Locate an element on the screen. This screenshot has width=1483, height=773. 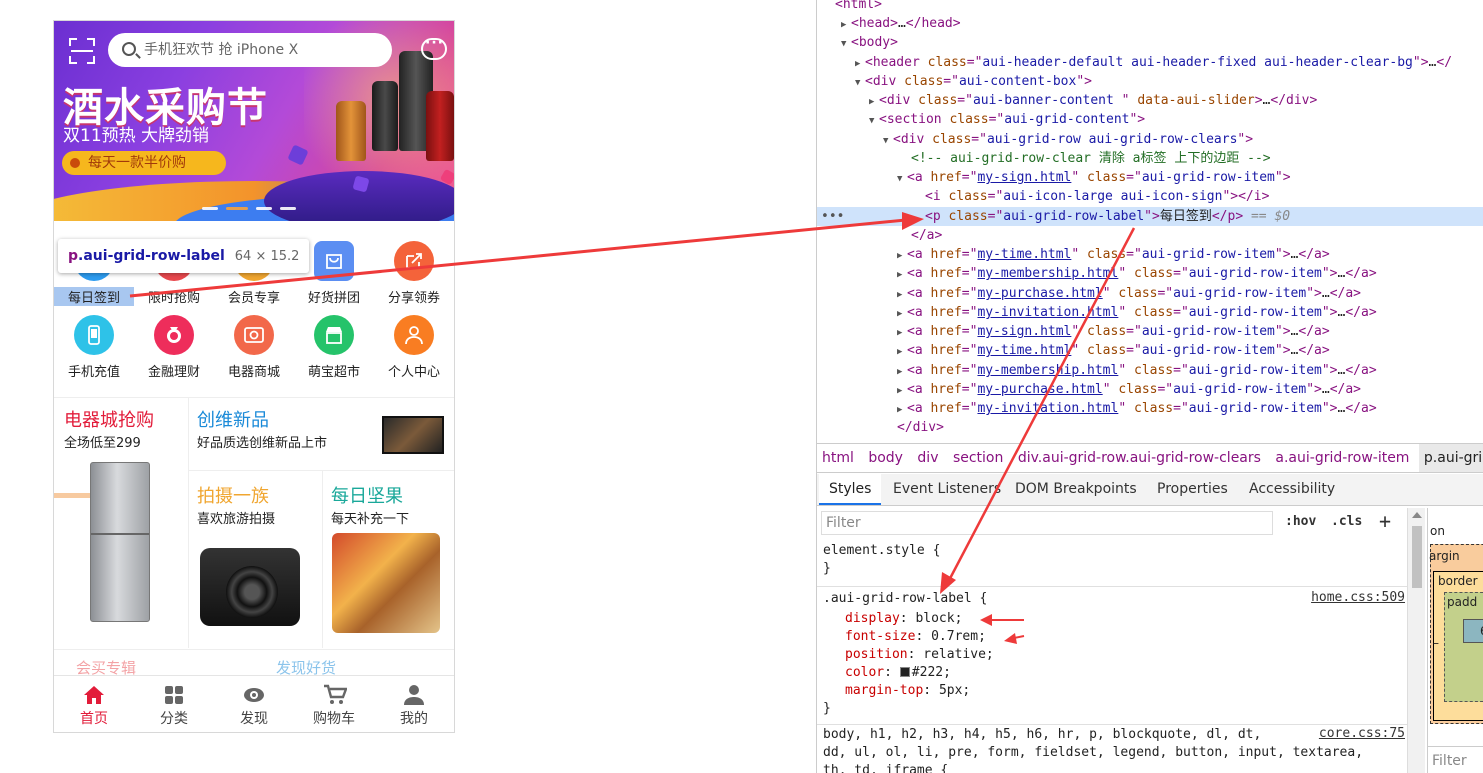
banner-pill: 每天一款半价购 is located at coordinates (144, 163).